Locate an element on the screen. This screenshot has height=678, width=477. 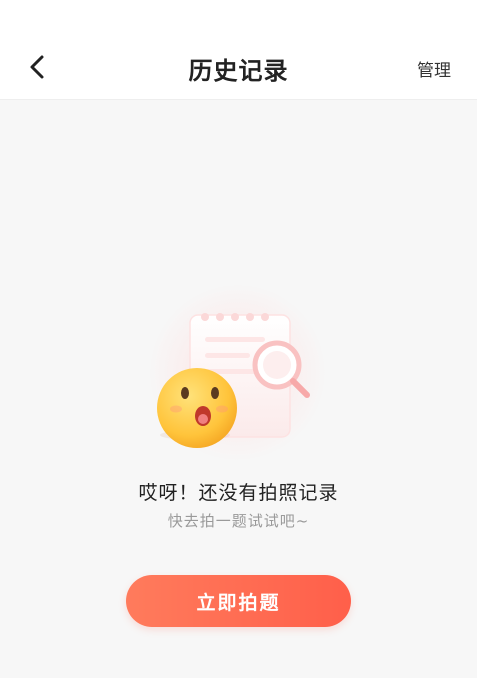
surprised-emoji-icon is located at coordinates (197, 408).